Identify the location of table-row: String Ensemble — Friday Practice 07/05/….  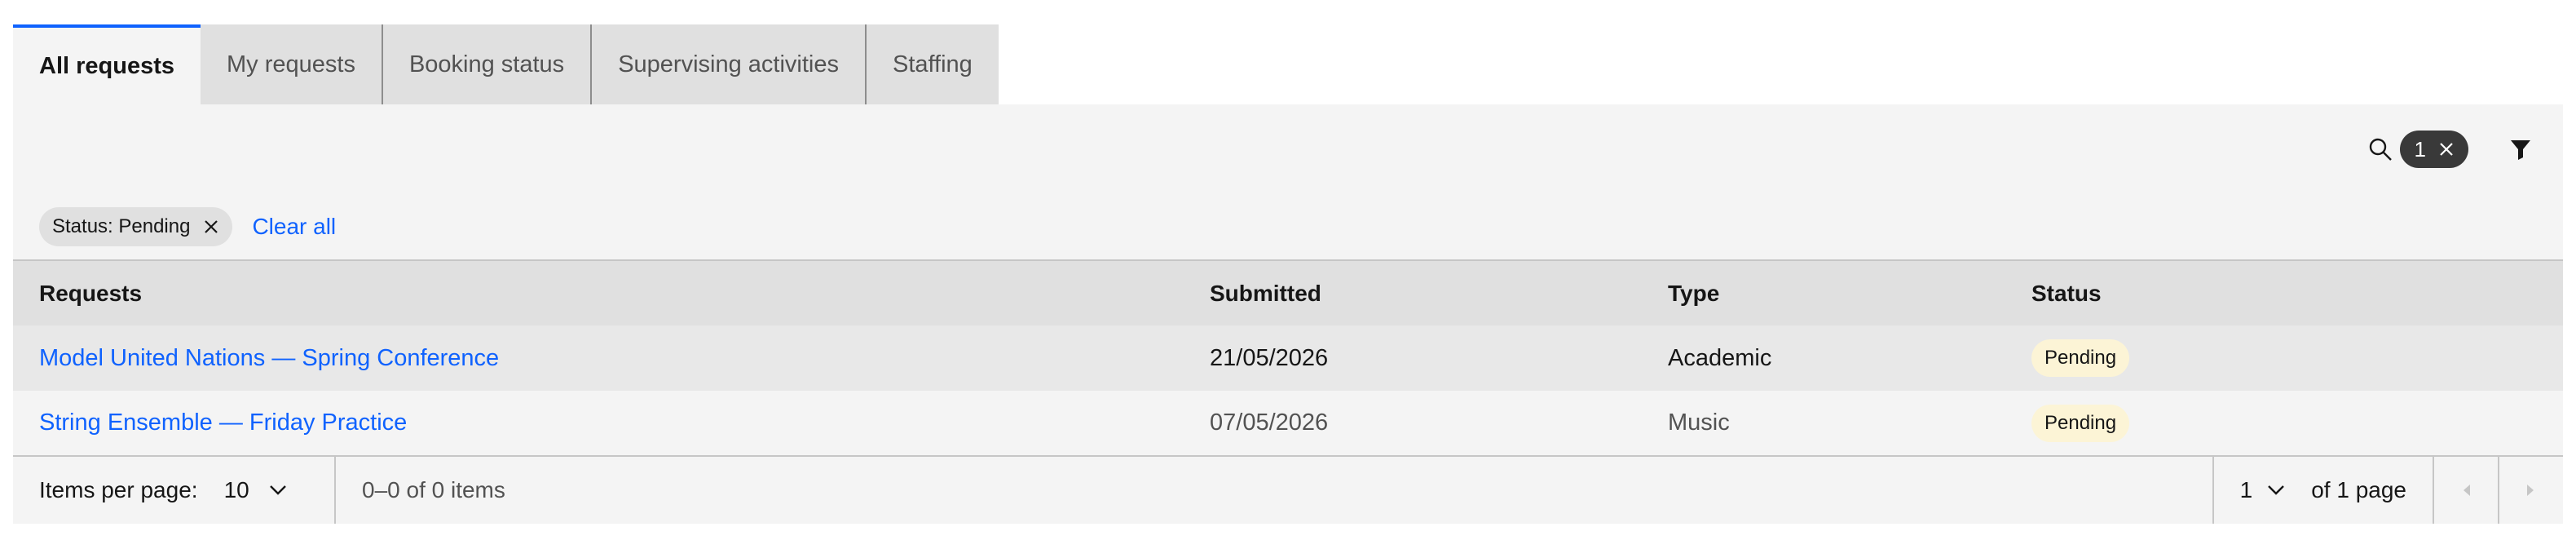
(1288, 423).